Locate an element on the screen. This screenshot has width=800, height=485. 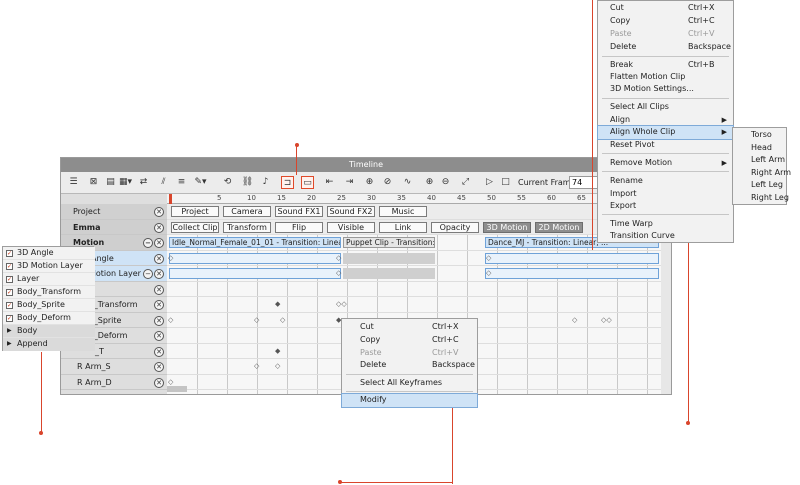
track-list-icon: ☰ is located at coordinates (73, 182).